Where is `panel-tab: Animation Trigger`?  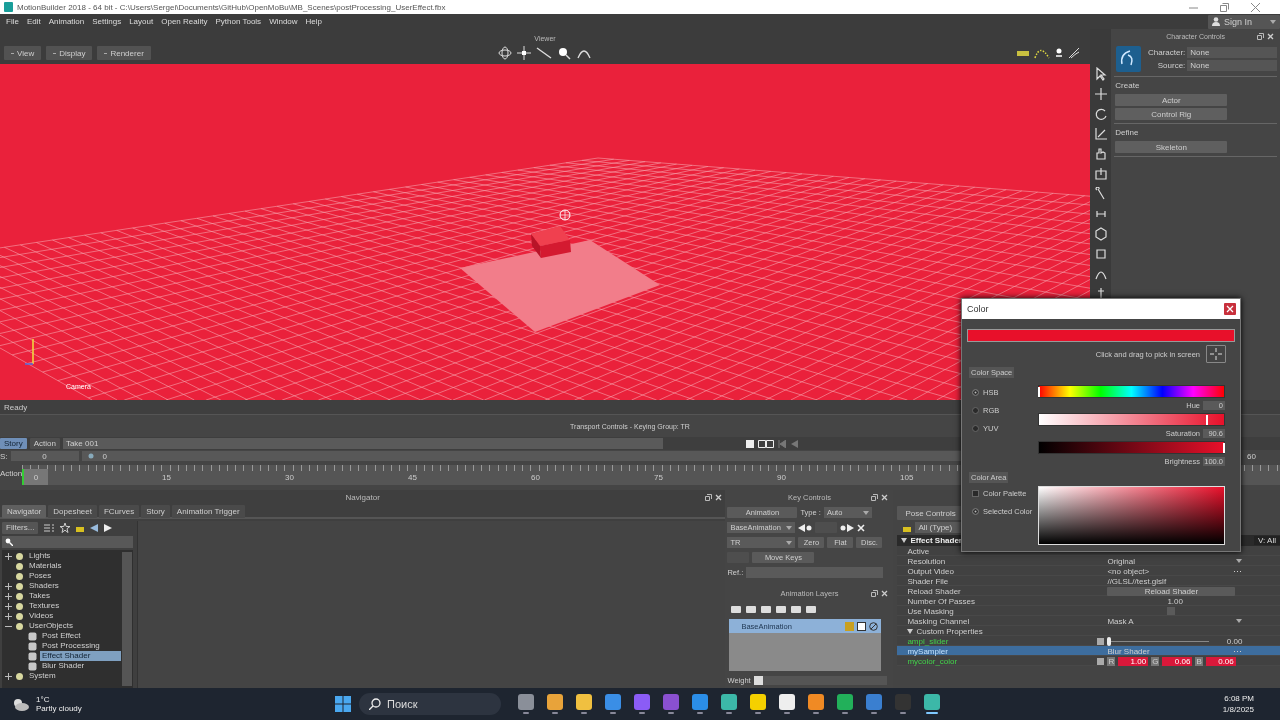 panel-tab: Animation Trigger is located at coordinates (208, 511).